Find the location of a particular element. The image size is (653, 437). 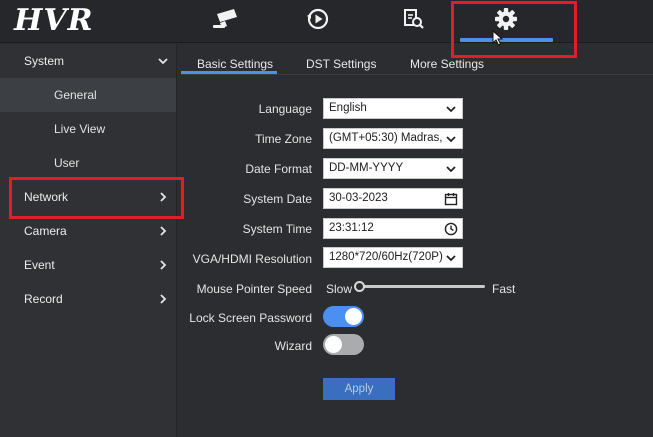

resolution-select: 1280*720/60Hz(720P) is located at coordinates (393, 257).